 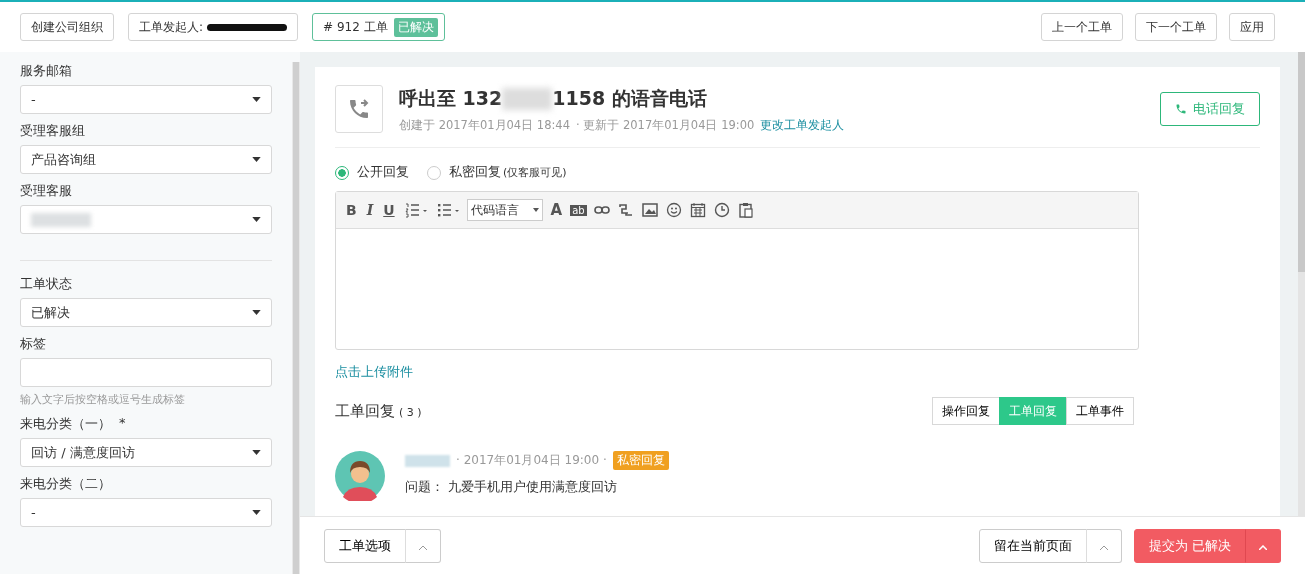 I want to click on field-label: 工单状态, so click(x=46, y=284).